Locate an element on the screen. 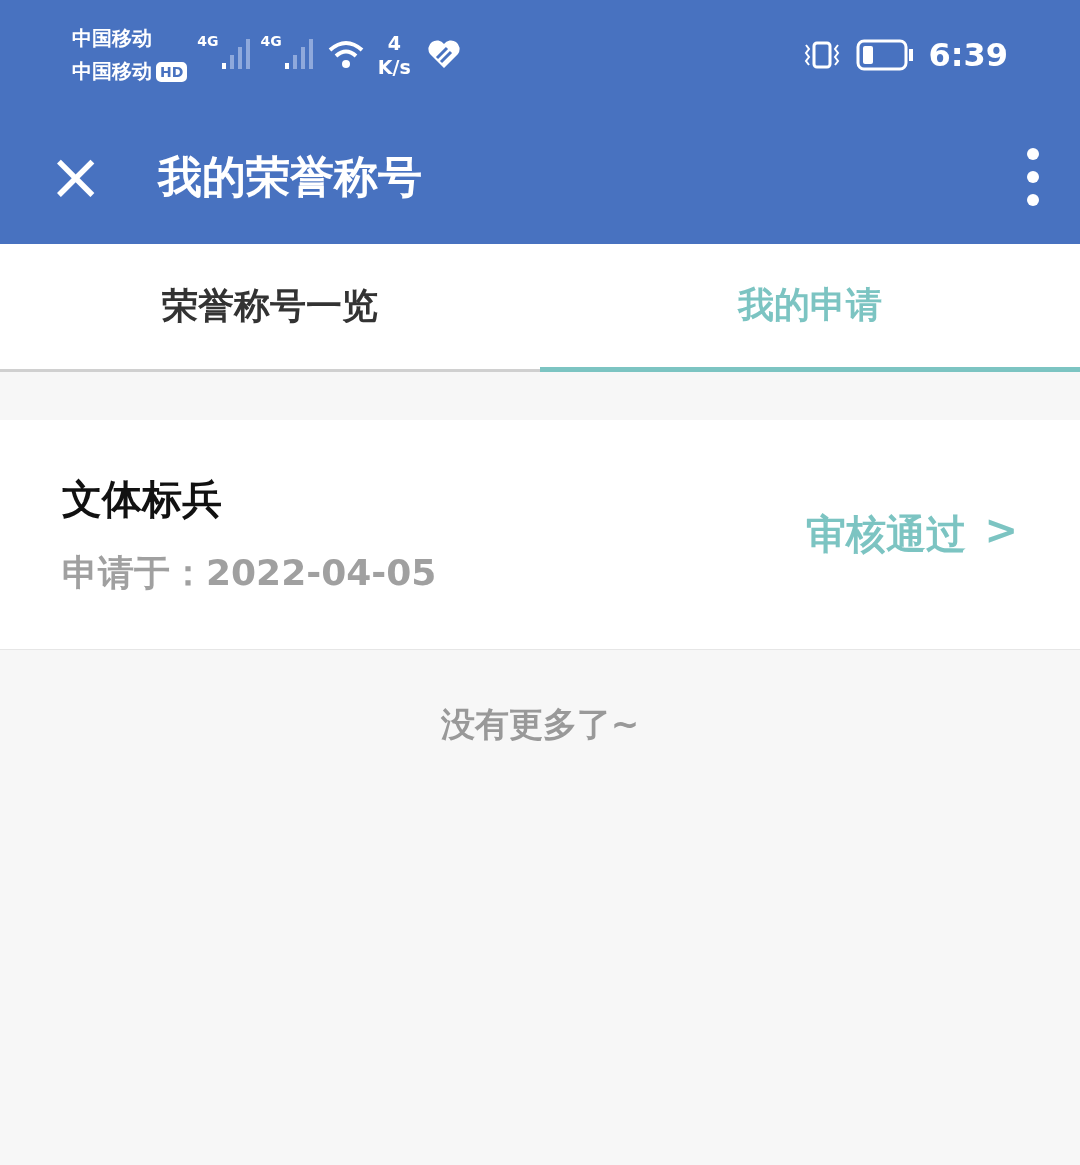 This screenshot has width=1080, height=1165. speed-unit: K/s is located at coordinates (394, 67).